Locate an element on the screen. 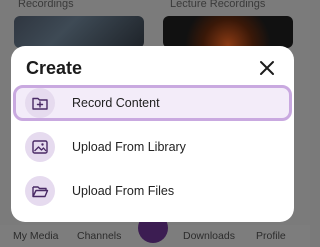 The width and height of the screenshot is (320, 247). nav-channels: Channels is located at coordinates (99, 236).